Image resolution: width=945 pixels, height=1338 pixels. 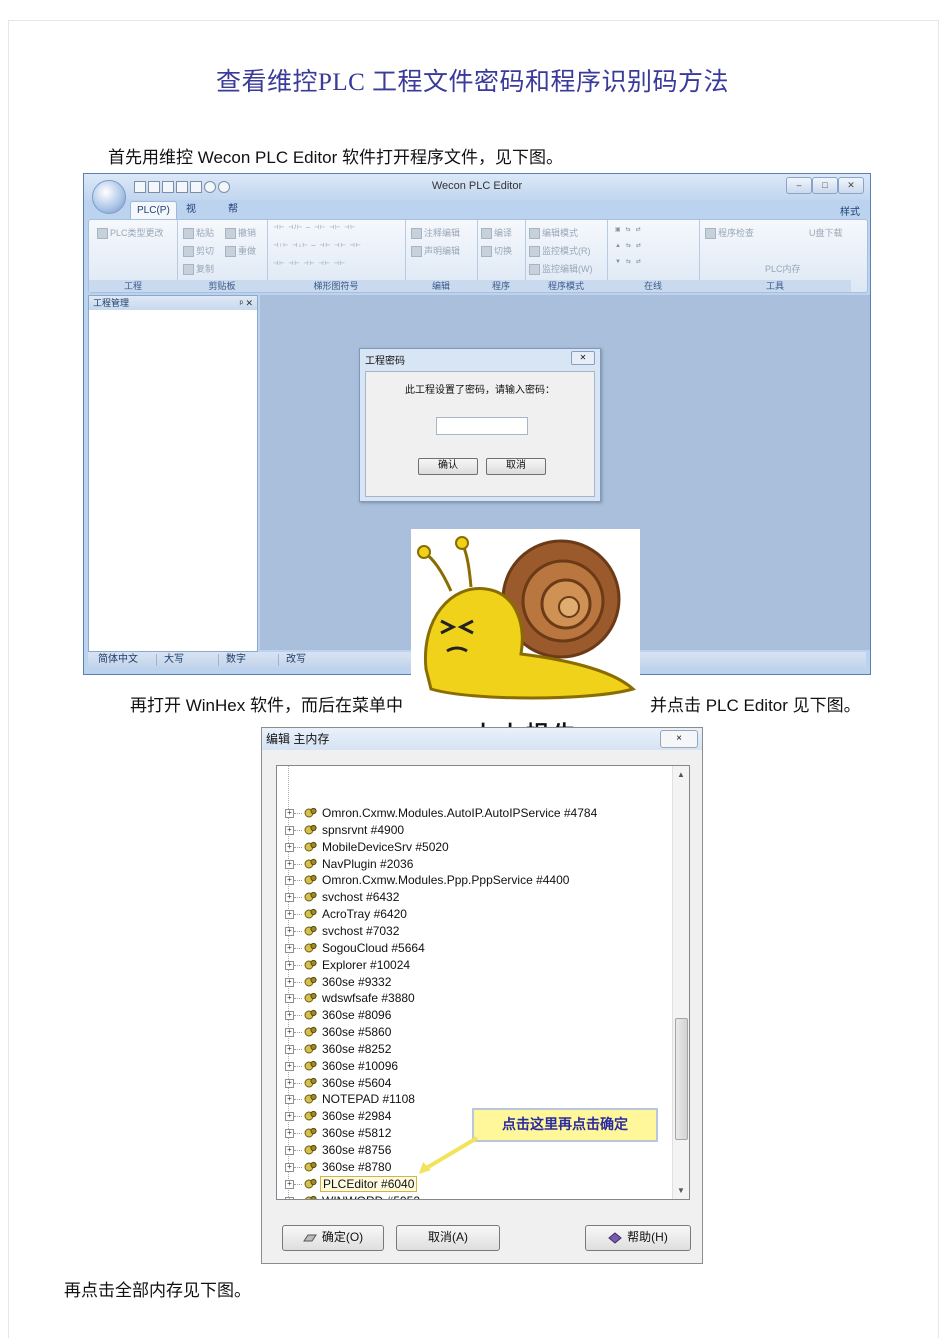 What do you see at coordinates (628, 246) in the screenshot?
I see `online-icons: ▣ ⇆ ⇄ ▲ ⇆ ⇄ ▼ ⇆ ⇄` at bounding box center [628, 246].